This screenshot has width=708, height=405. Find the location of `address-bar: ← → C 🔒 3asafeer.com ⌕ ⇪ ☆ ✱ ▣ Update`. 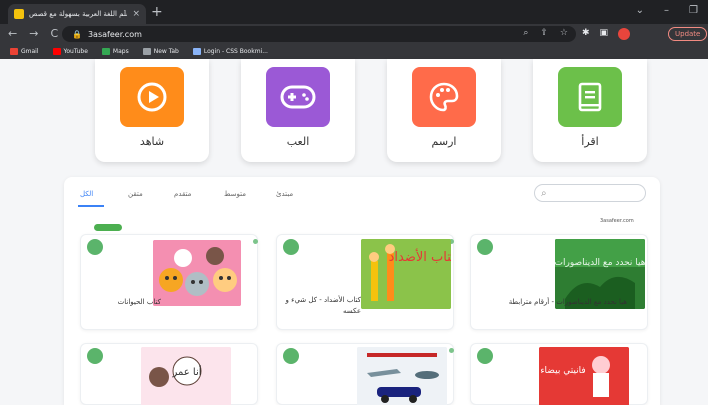

address-bar: ← → C 🔒 3asafeer.com ⌕ ⇪ ☆ ✱ ▣ Update is located at coordinates (354, 34).